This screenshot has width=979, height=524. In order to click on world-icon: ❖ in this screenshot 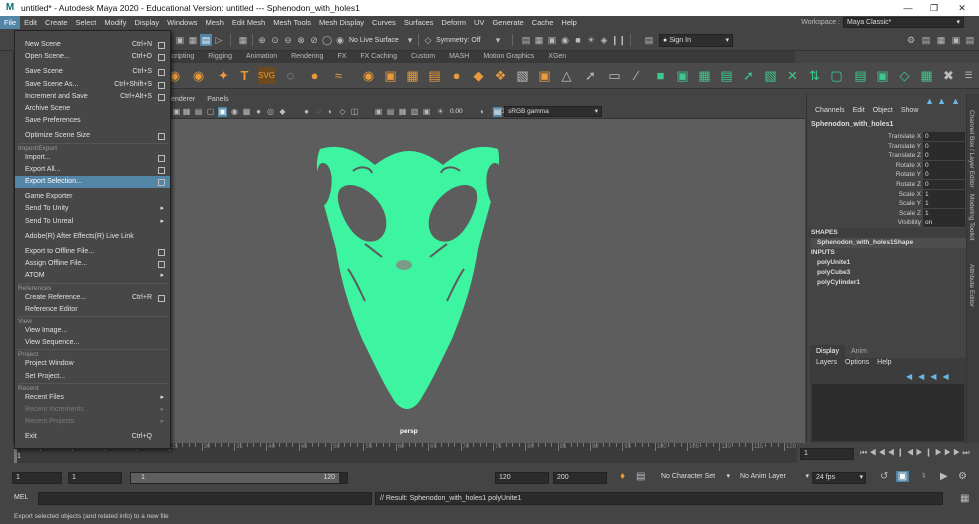, I will do `click(500, 75)`.